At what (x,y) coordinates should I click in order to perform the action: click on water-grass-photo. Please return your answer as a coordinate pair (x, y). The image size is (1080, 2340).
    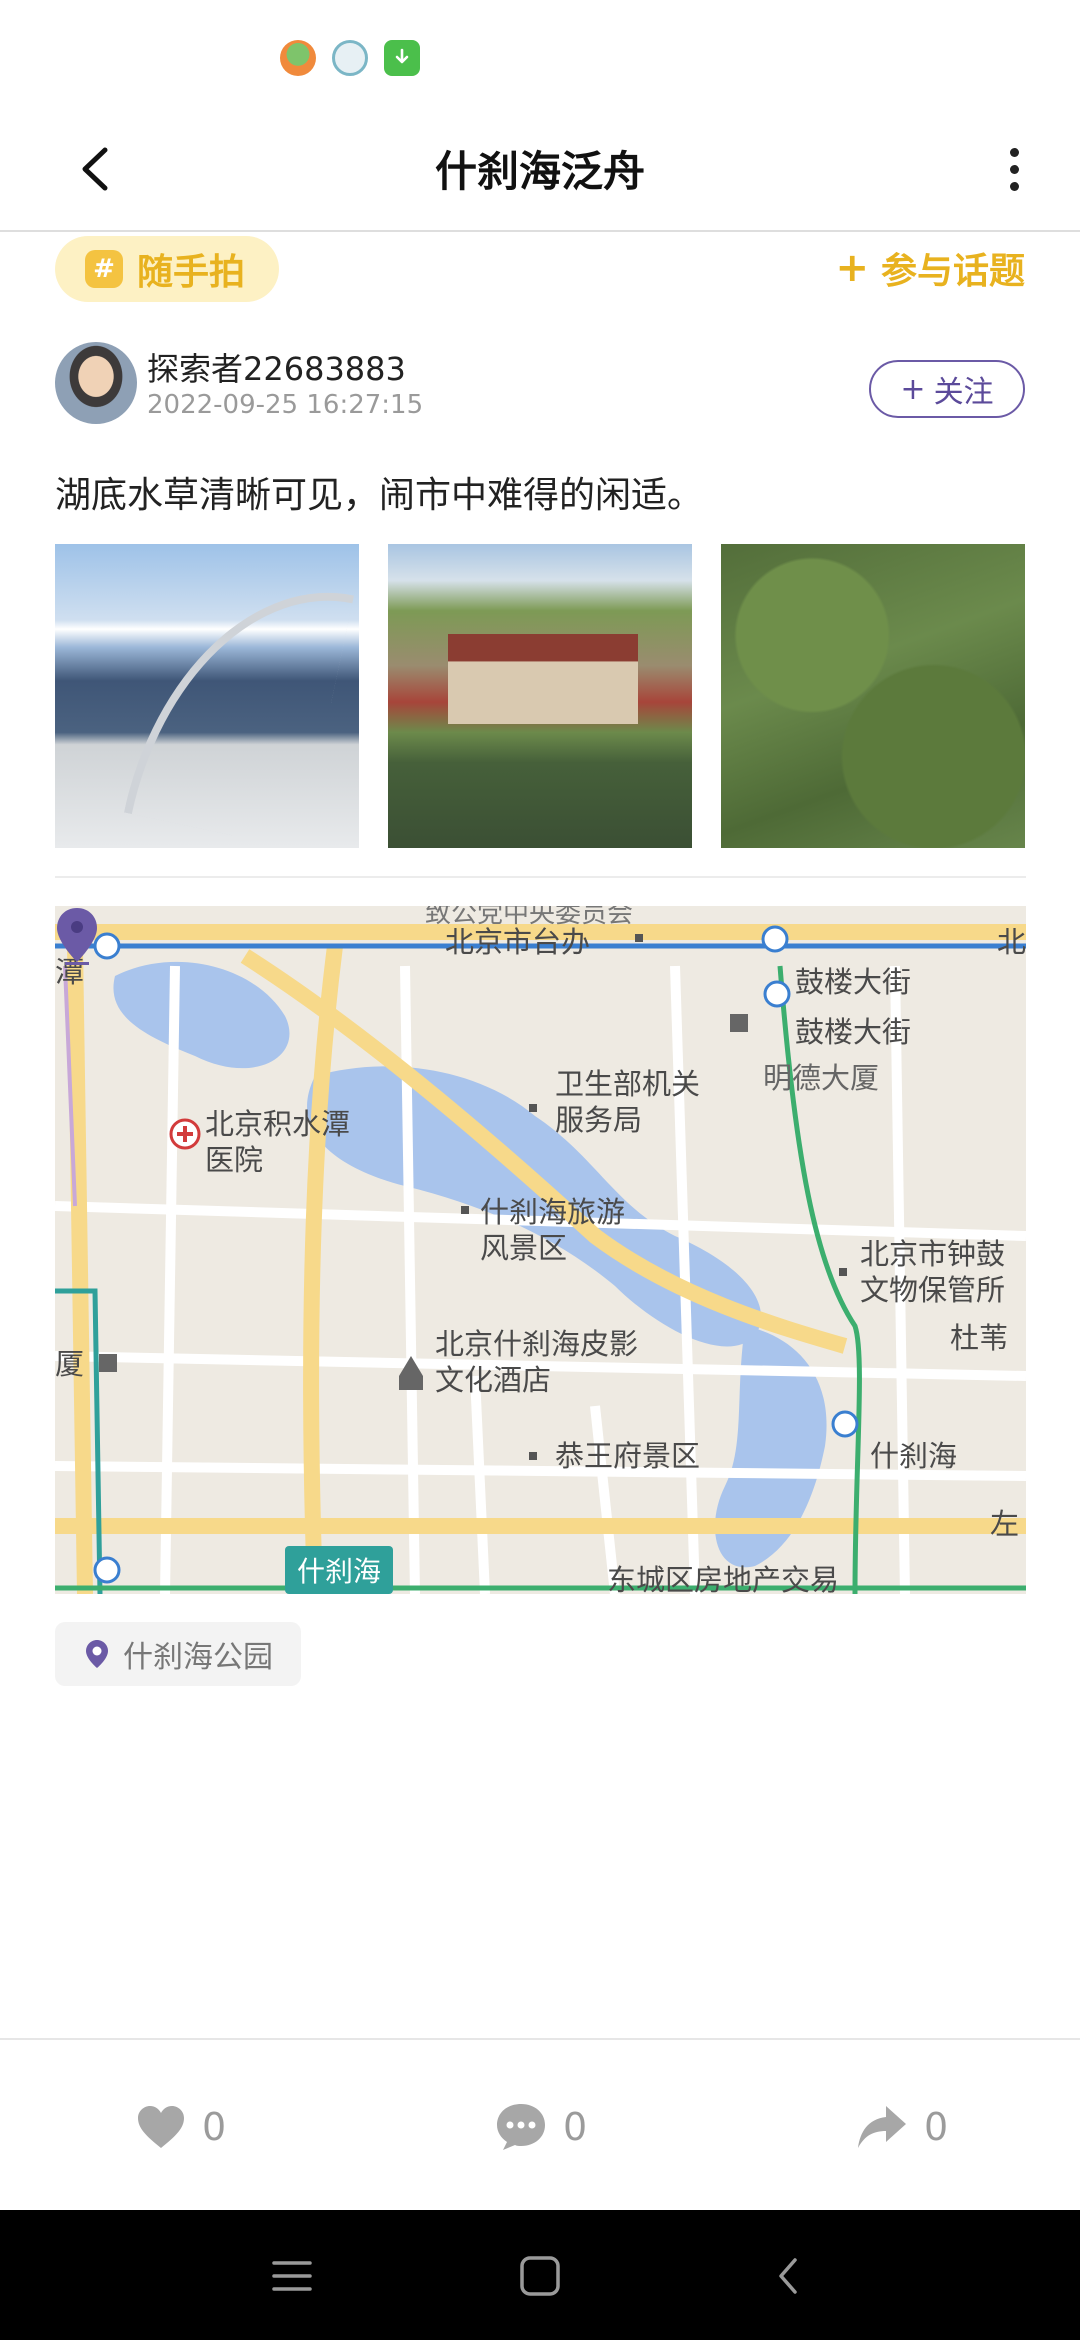
    Looking at the image, I should click on (873, 696).